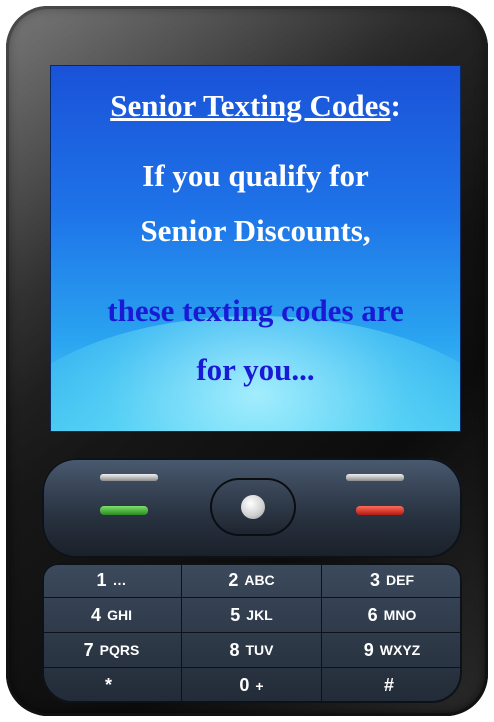  What do you see at coordinates (119, 615) in the screenshot?
I see `key-4-letters: GHI` at bounding box center [119, 615].